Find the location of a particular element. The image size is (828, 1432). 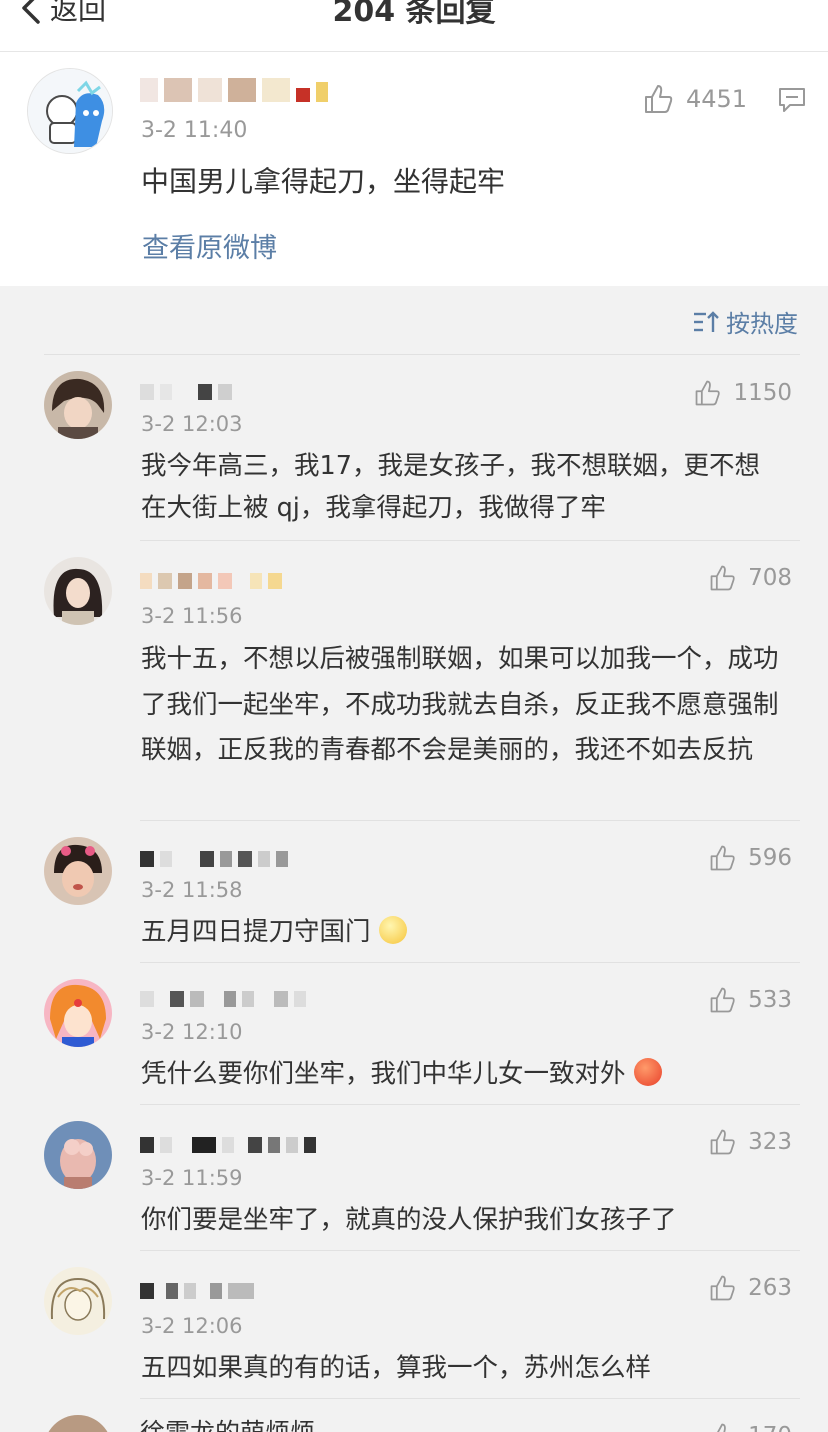

comment-time: 3-2 11:58 is located at coordinates (192, 890).